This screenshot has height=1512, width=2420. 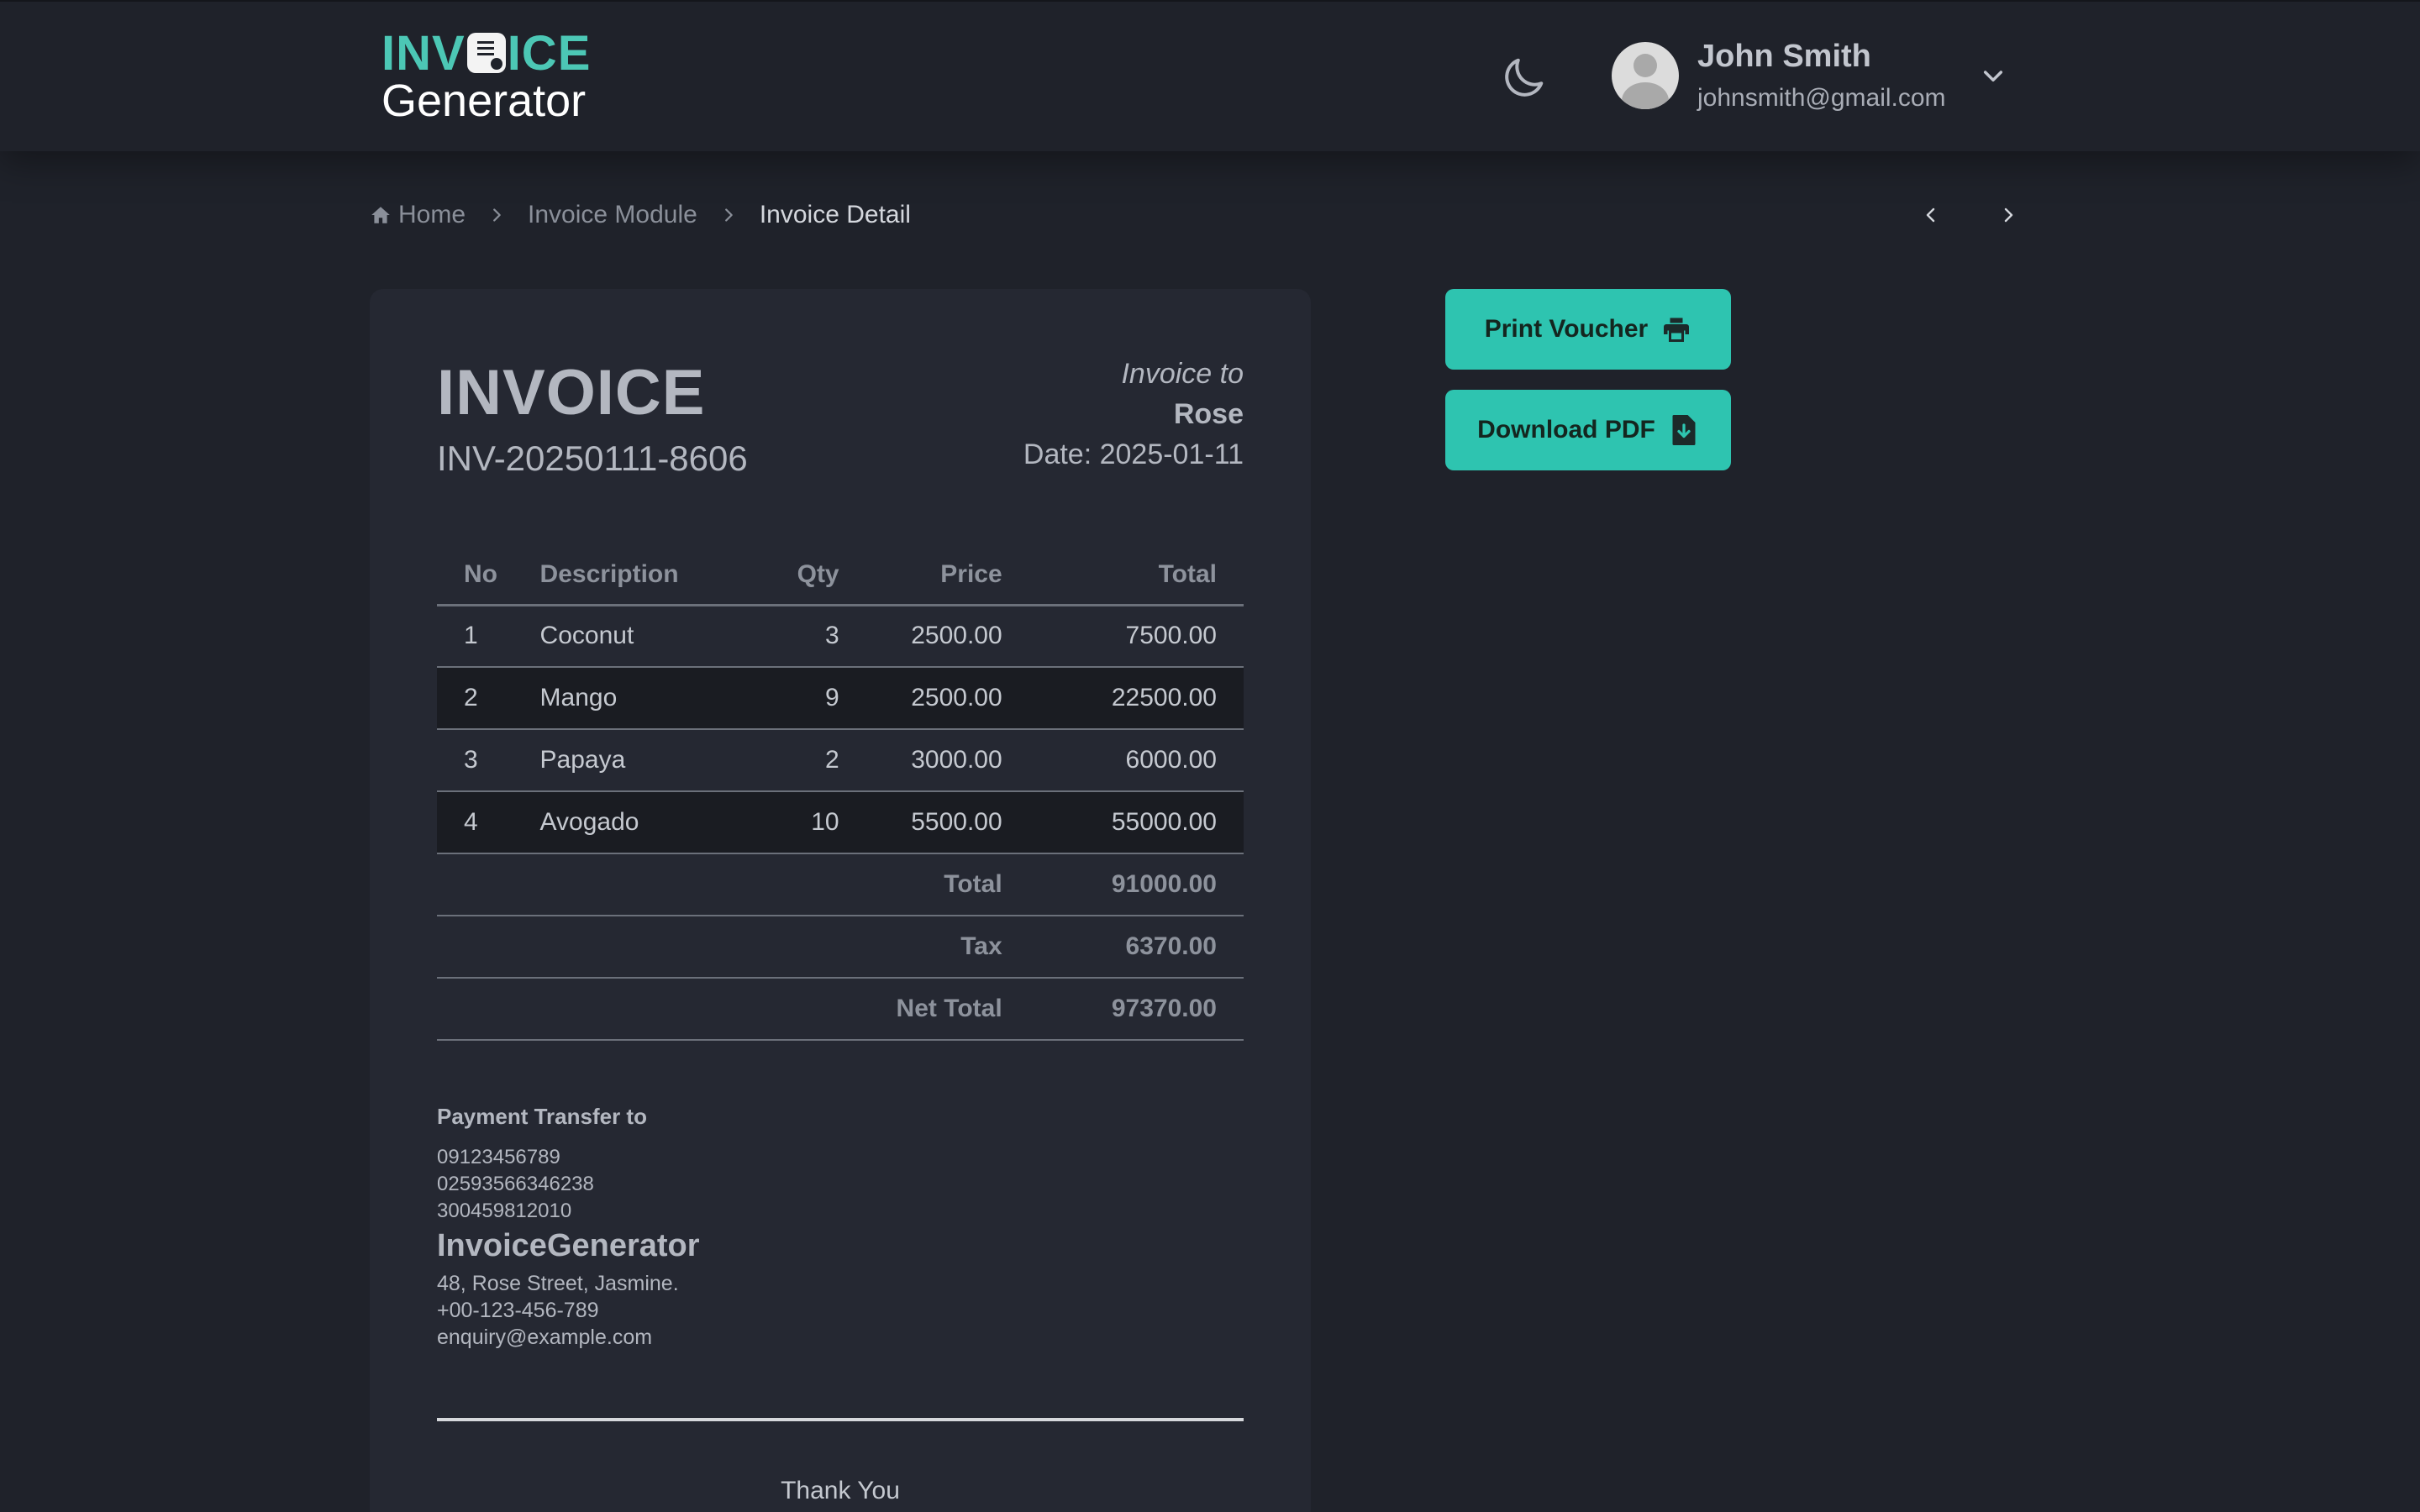 What do you see at coordinates (840, 1490) in the screenshot?
I see `thank-you-text: Thank You` at bounding box center [840, 1490].